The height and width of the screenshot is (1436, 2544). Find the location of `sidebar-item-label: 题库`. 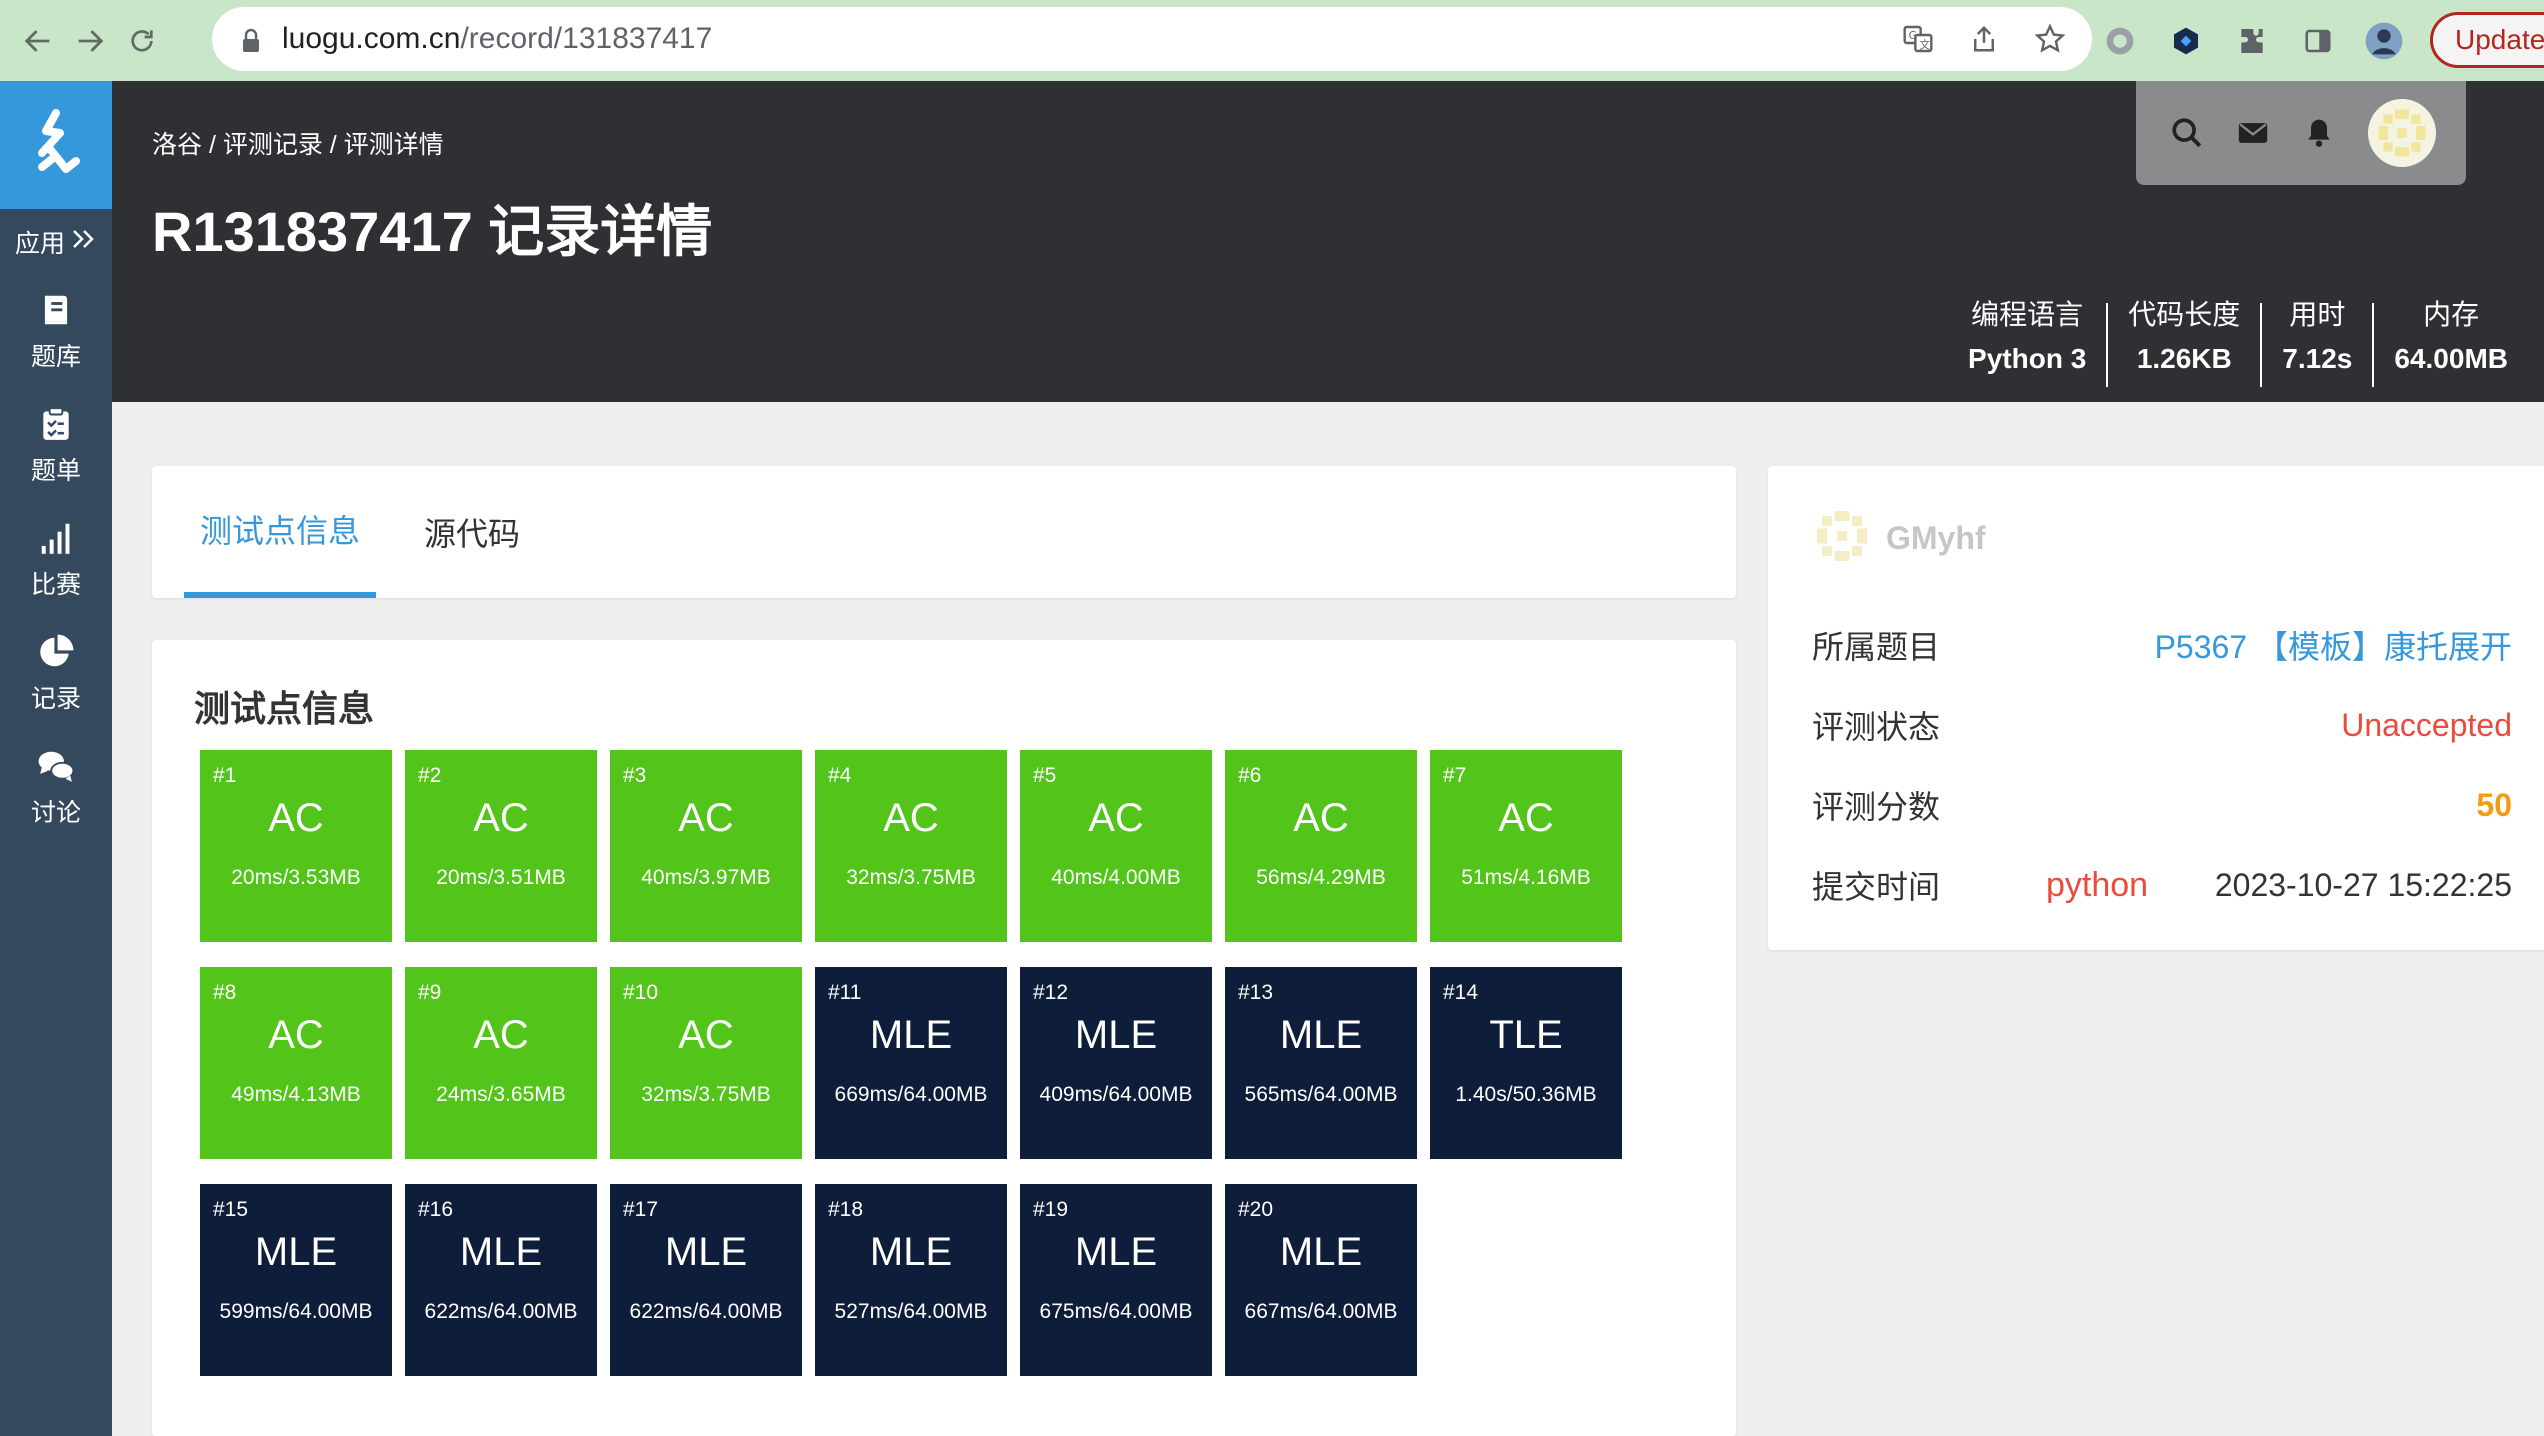

sidebar-item-label: 题库 is located at coordinates (55, 357).